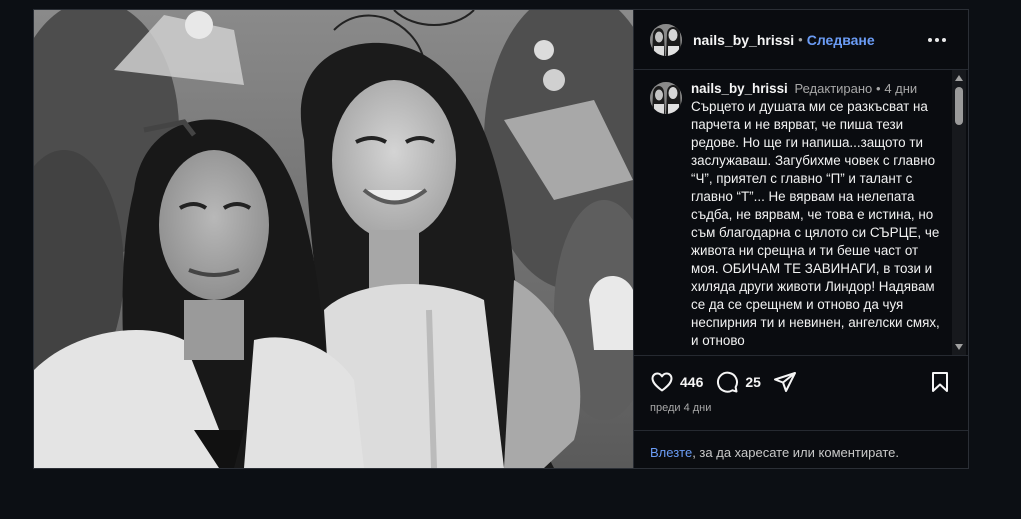 The width and height of the screenshot is (1021, 519). Describe the element at coordinates (743, 40) in the screenshot. I see `header-username: nails_by_hrissi` at that location.